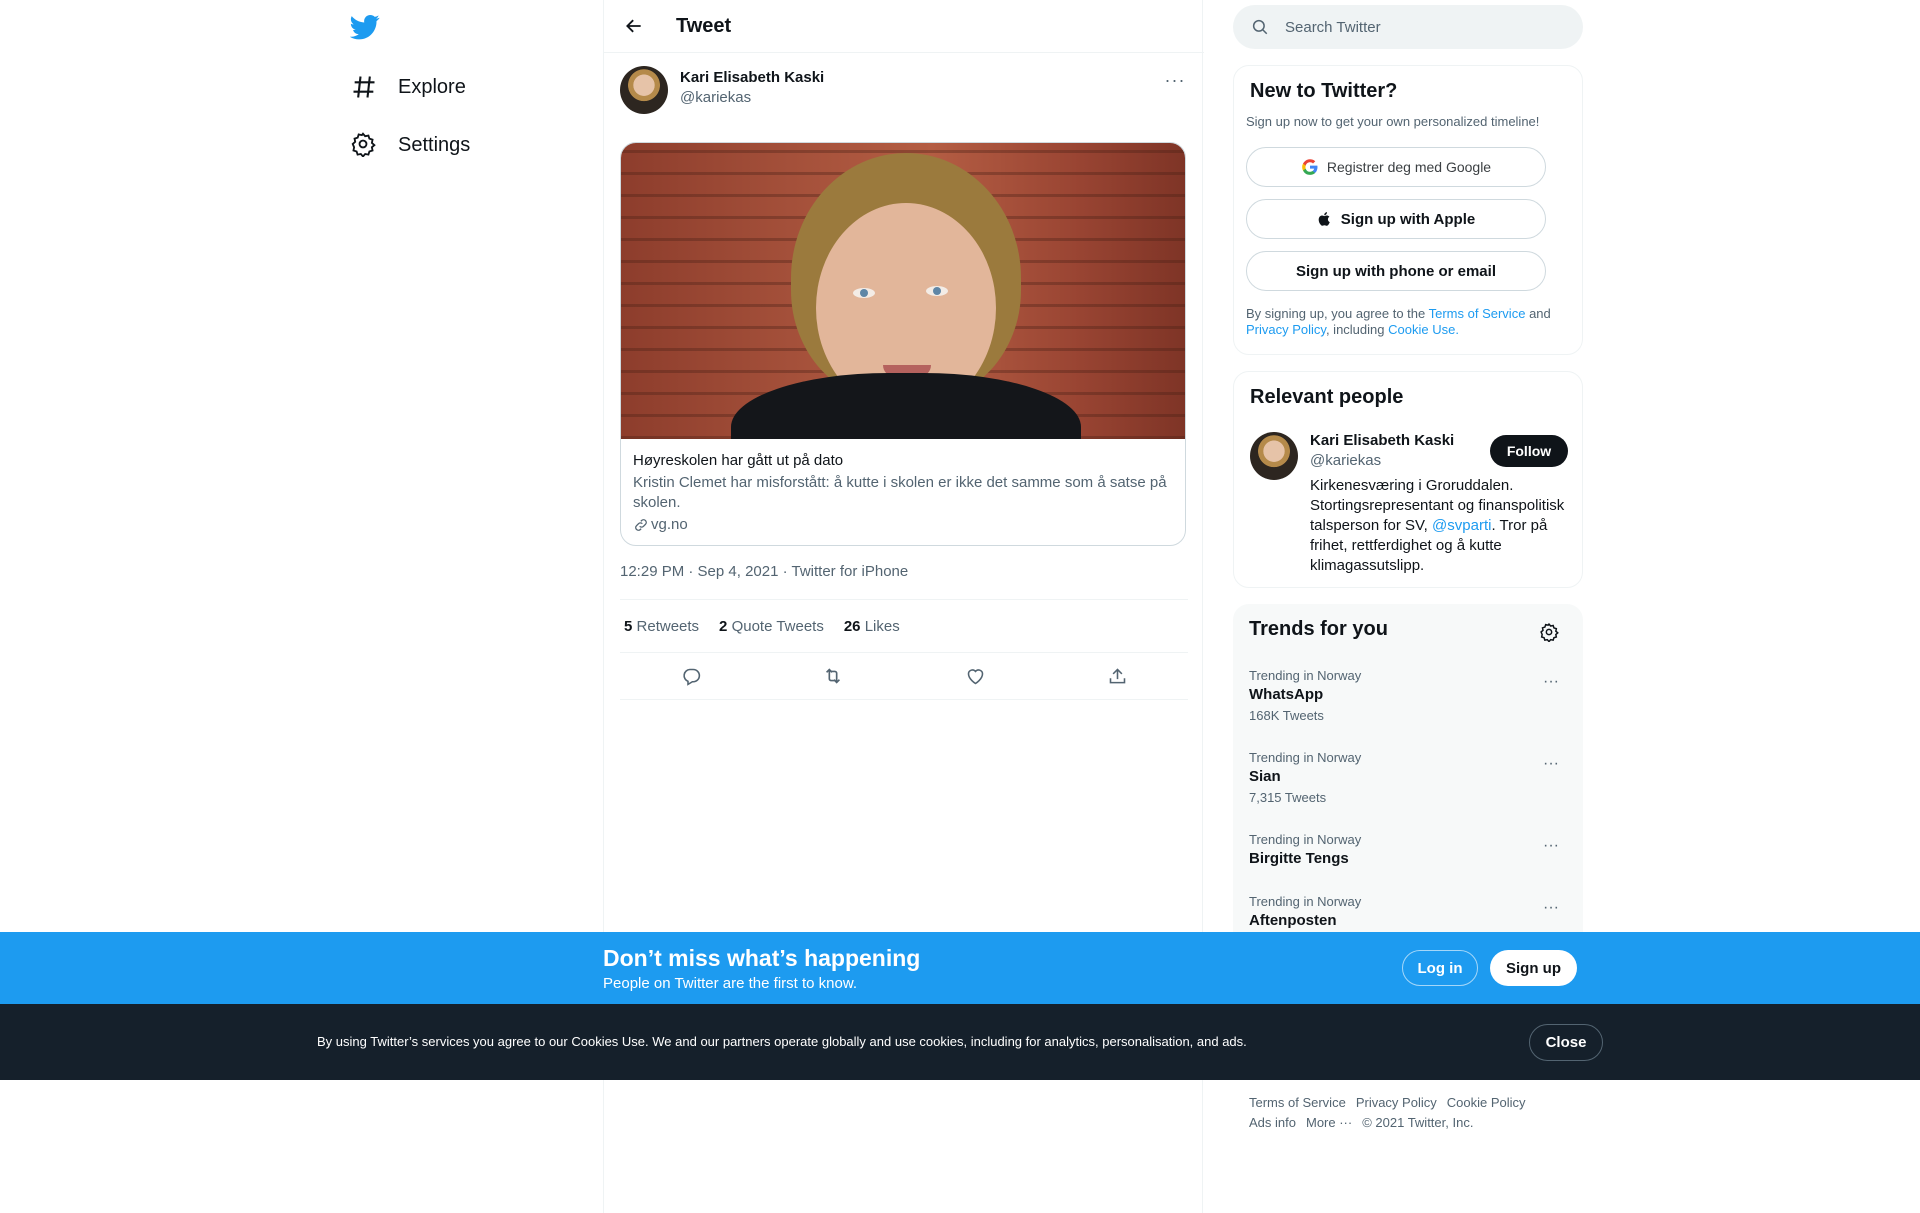  Describe the element at coordinates (1440, 968) in the screenshot. I see `login-button: Log in` at that location.